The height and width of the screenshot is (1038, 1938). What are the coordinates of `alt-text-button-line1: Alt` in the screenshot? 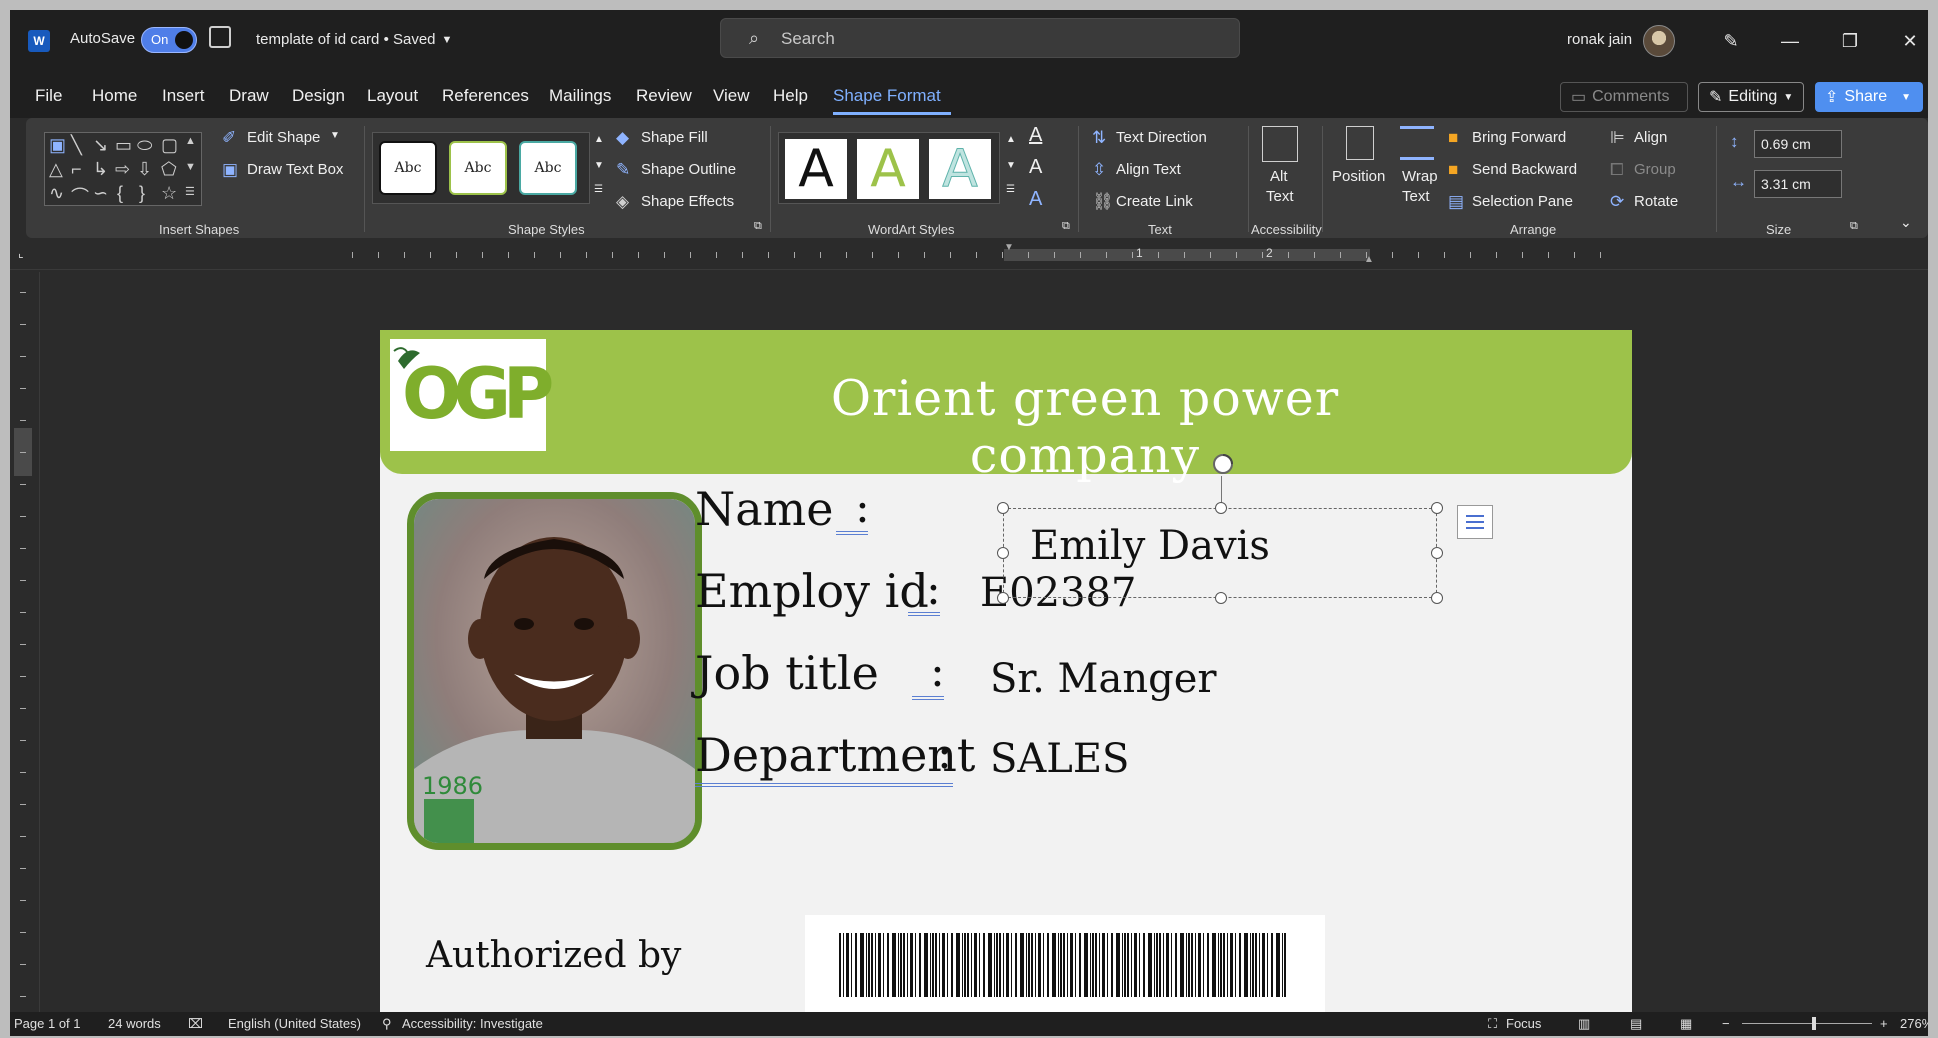 It's located at (1279, 176).